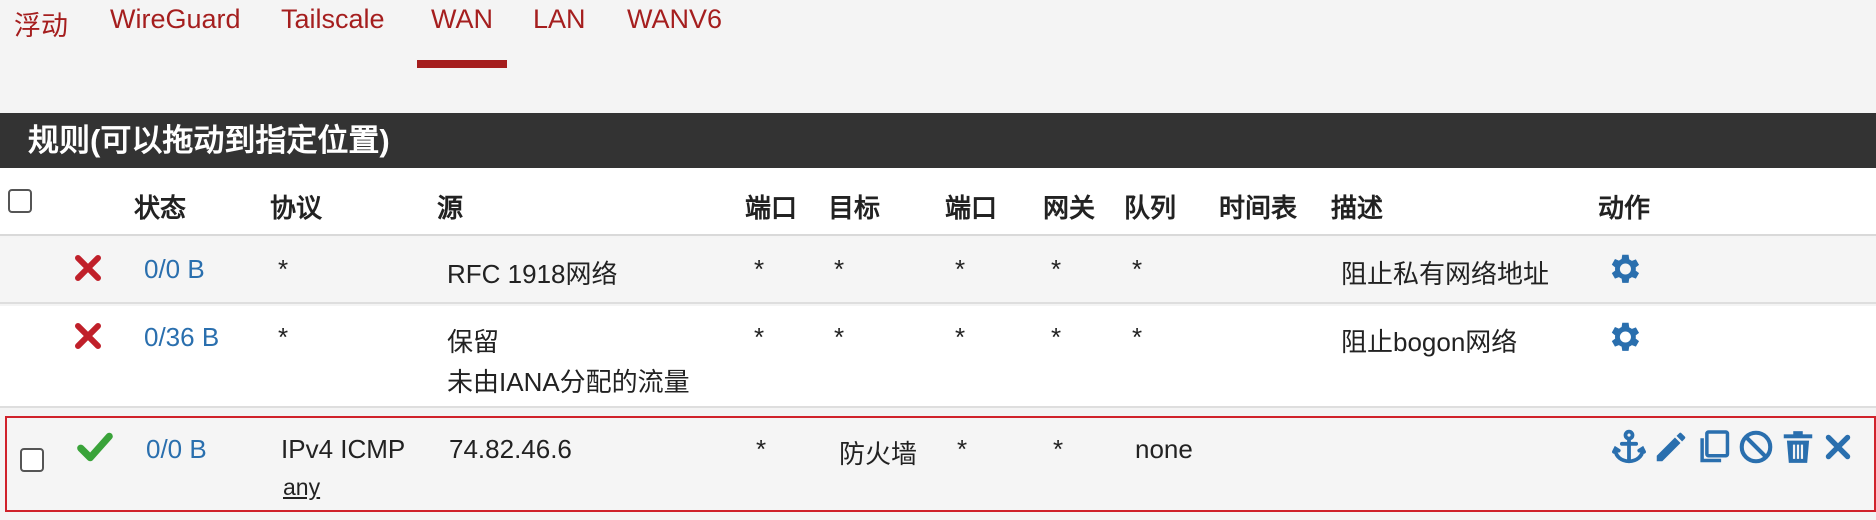  I want to click on column-gateway: 网关, so click(1069, 208).